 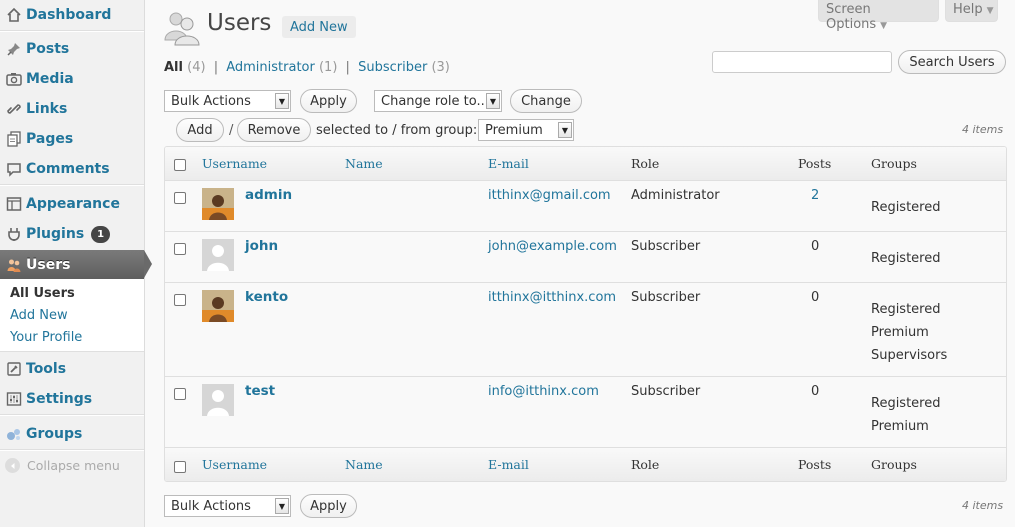 I want to click on sliders-icon, so click(x=14, y=399).